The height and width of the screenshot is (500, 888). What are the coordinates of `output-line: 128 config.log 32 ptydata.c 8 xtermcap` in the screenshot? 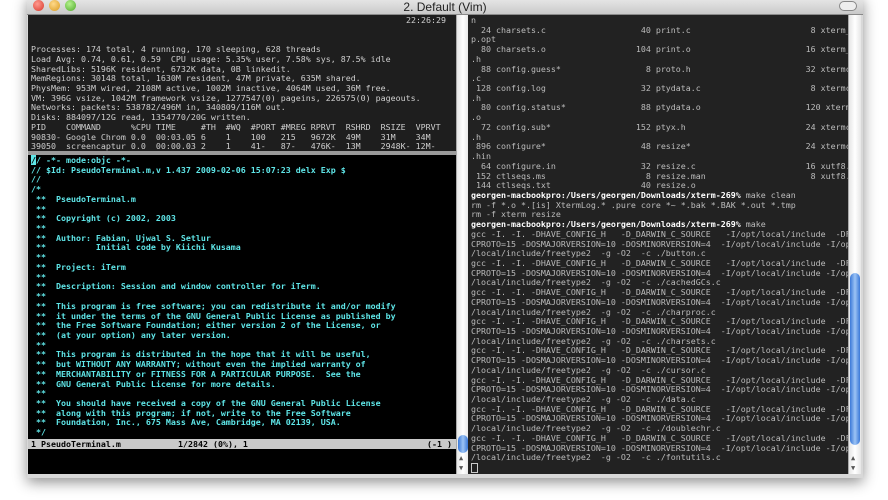 It's located at (659, 88).